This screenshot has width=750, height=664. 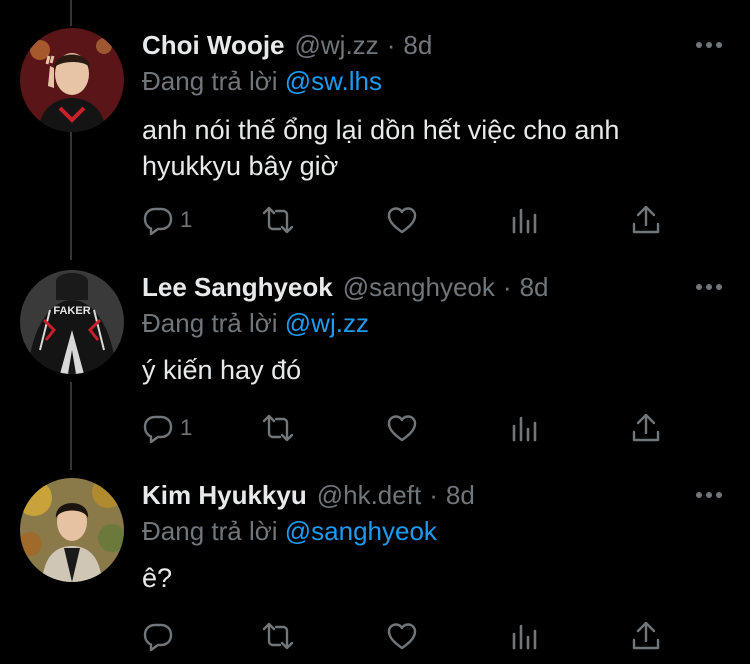 What do you see at coordinates (71, 311) in the screenshot?
I see `svg-text: FAKER` at bounding box center [71, 311].